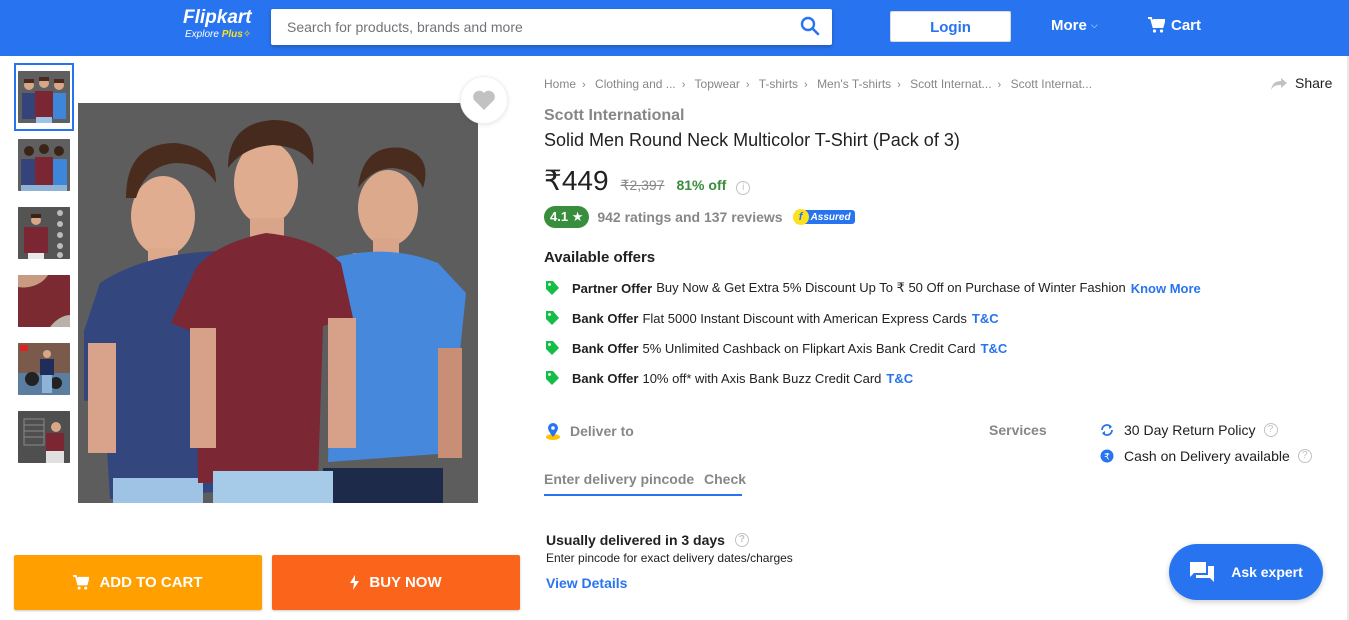 The width and height of the screenshot is (1349, 620). I want to click on breadcrumb-item: Topwear, so click(717, 84).